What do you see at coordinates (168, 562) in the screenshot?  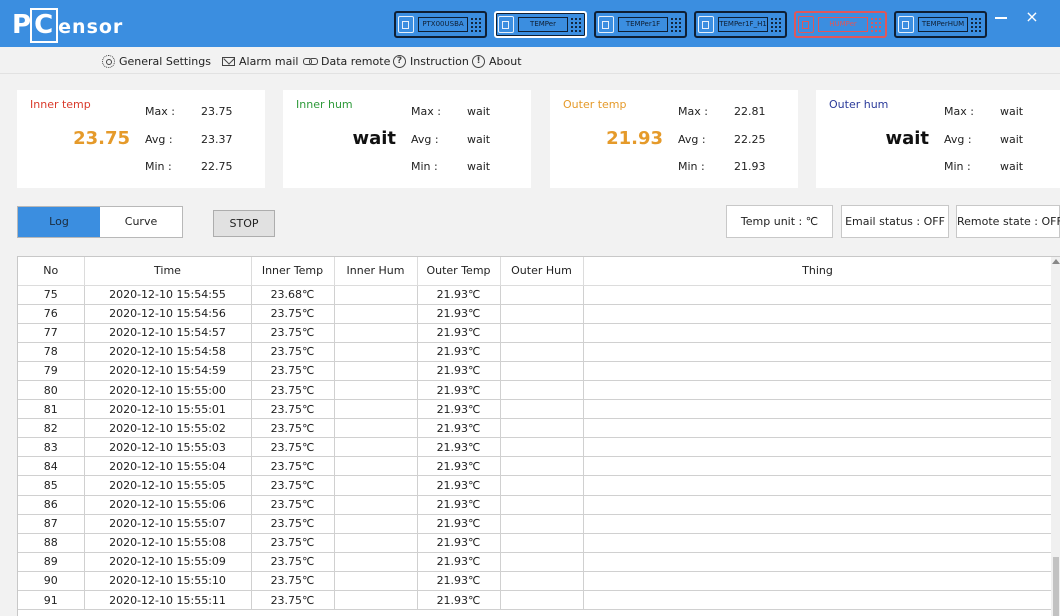 I see `cell-time: 2020-12-10 15:55:09` at bounding box center [168, 562].